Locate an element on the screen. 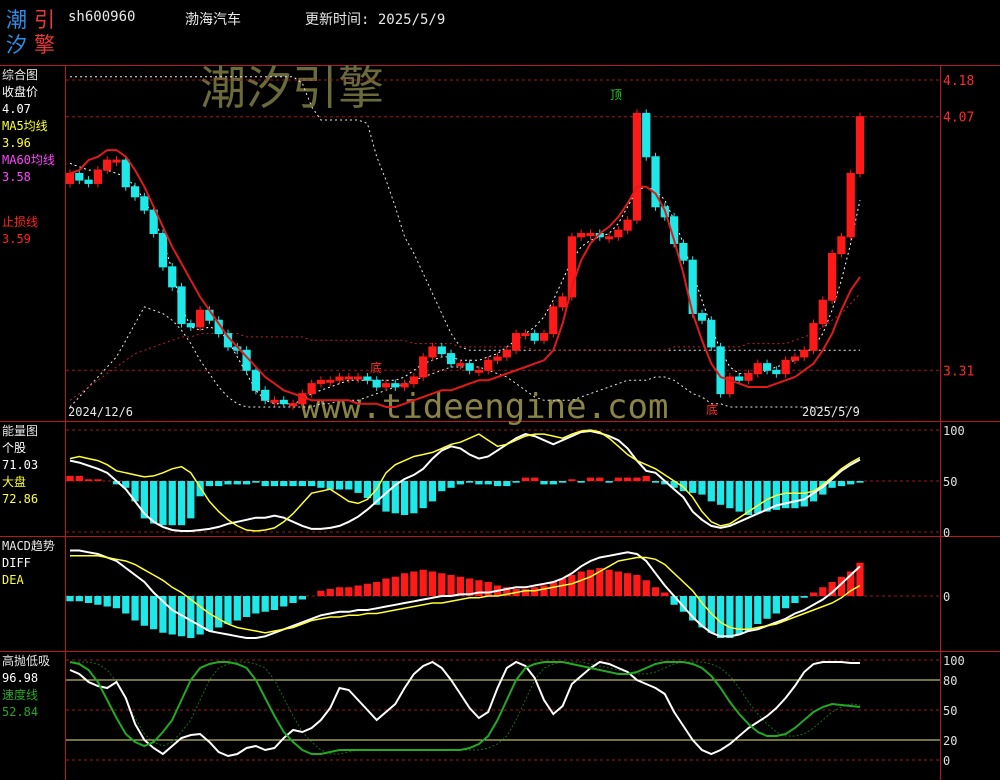 Image resolution: width=1000 pixels, height=780 pixels. gpdx-main-line is located at coordinates (464, 709).